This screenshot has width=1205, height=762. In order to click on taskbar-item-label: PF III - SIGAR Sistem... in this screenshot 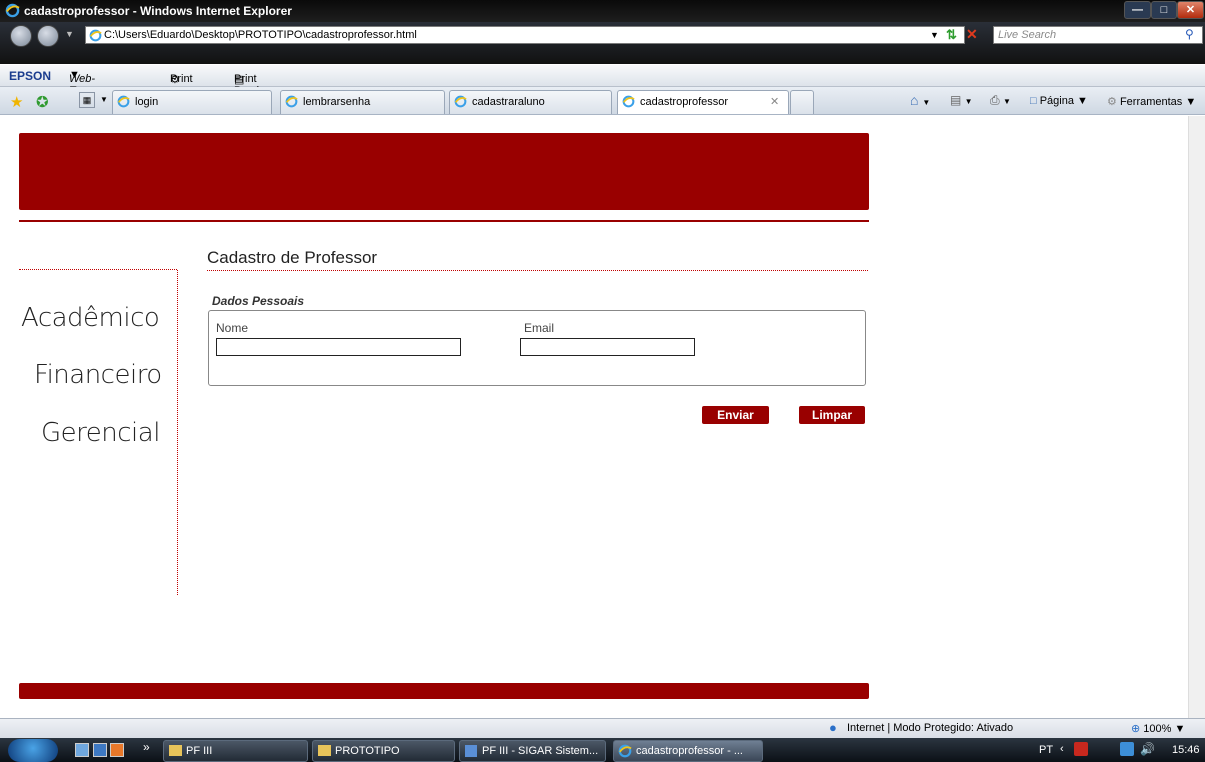, I will do `click(540, 751)`.